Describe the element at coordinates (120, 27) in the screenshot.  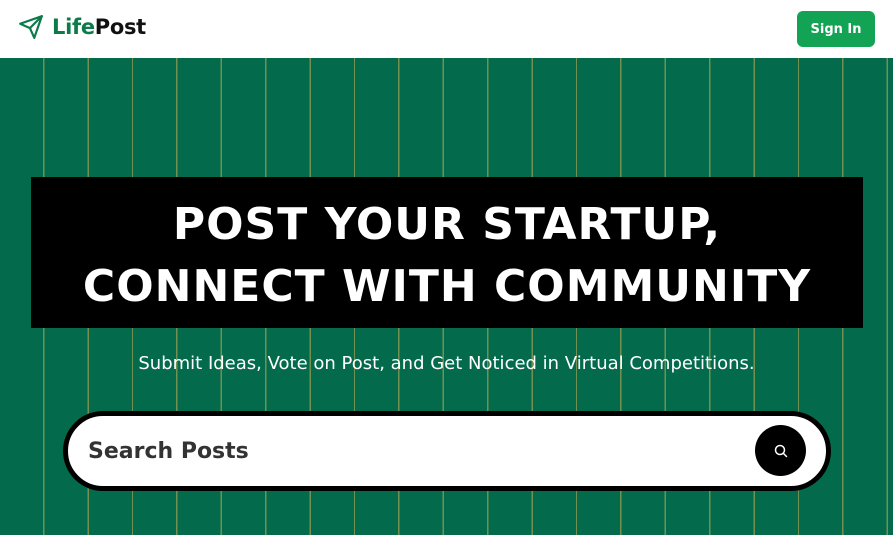
I see `logo-text-post: Post` at that location.